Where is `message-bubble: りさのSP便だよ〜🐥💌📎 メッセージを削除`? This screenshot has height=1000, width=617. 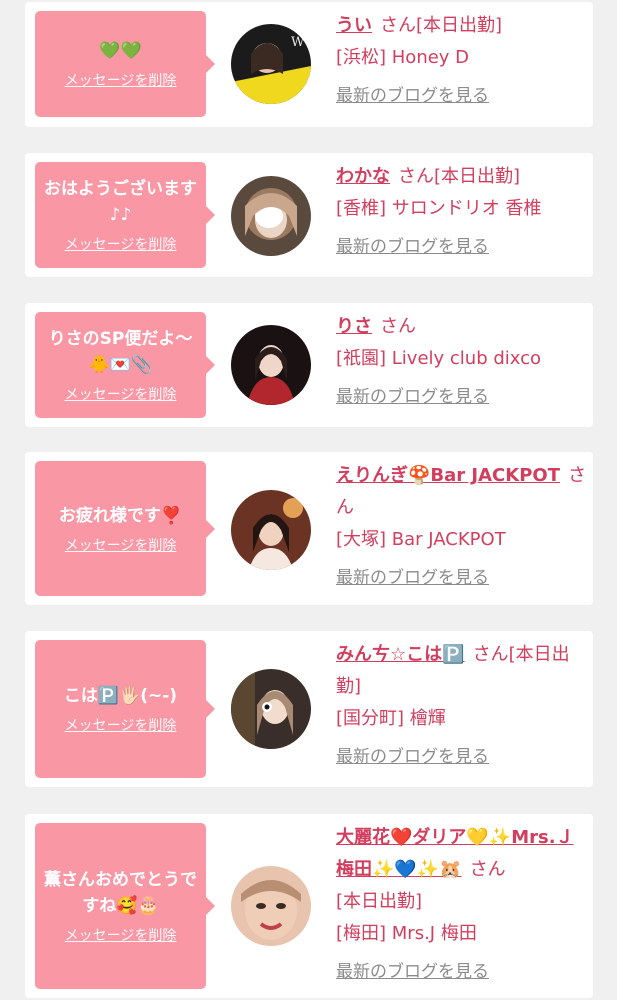
message-bubble: りさのSP便だよ〜🐥💌📎 メッセージを削除 is located at coordinates (125, 365).